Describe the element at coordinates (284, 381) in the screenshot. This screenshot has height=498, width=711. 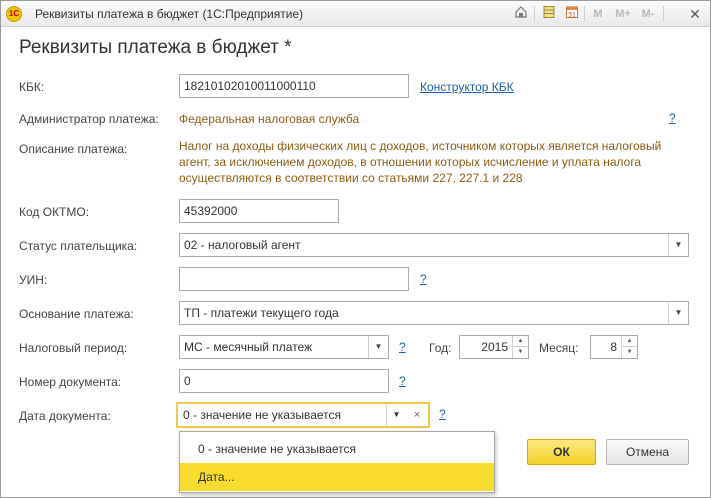
I see `doc-number-input: 0` at that location.